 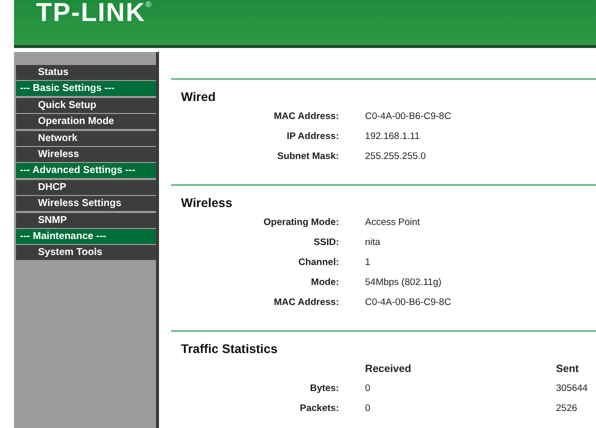 I want to click on menu-group-heading: --- Advanced Settings ---, so click(x=86, y=170).